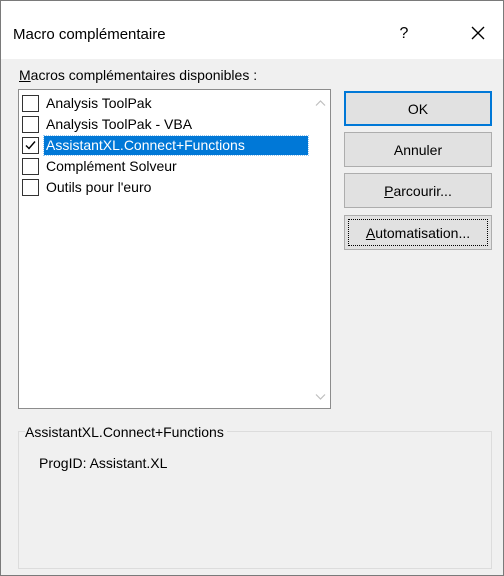 The image size is (504, 576). Describe the element at coordinates (99, 103) in the screenshot. I see `list-item-label: Analysis ToolPak` at that location.